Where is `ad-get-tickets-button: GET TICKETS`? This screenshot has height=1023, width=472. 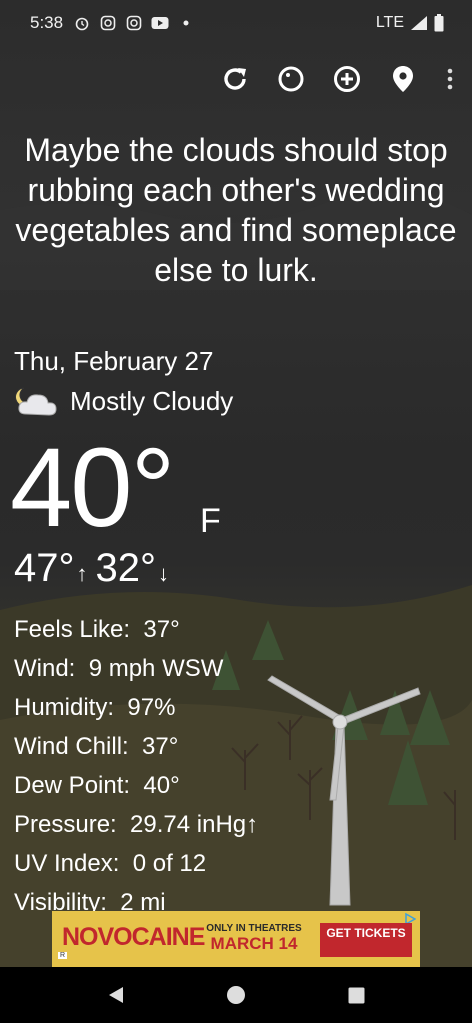 ad-get-tickets-button: GET TICKETS is located at coordinates (366, 940).